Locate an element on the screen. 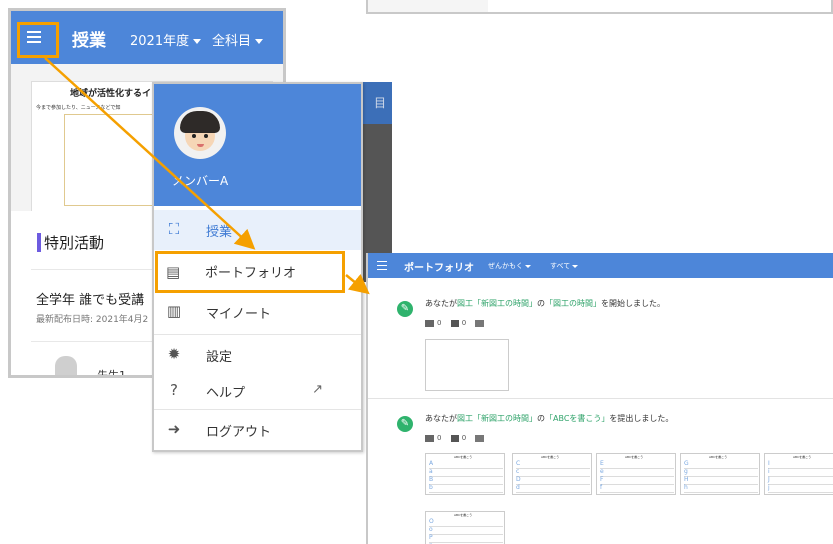  arrow-to-portfolio-item is located at coordinates (150, 153).